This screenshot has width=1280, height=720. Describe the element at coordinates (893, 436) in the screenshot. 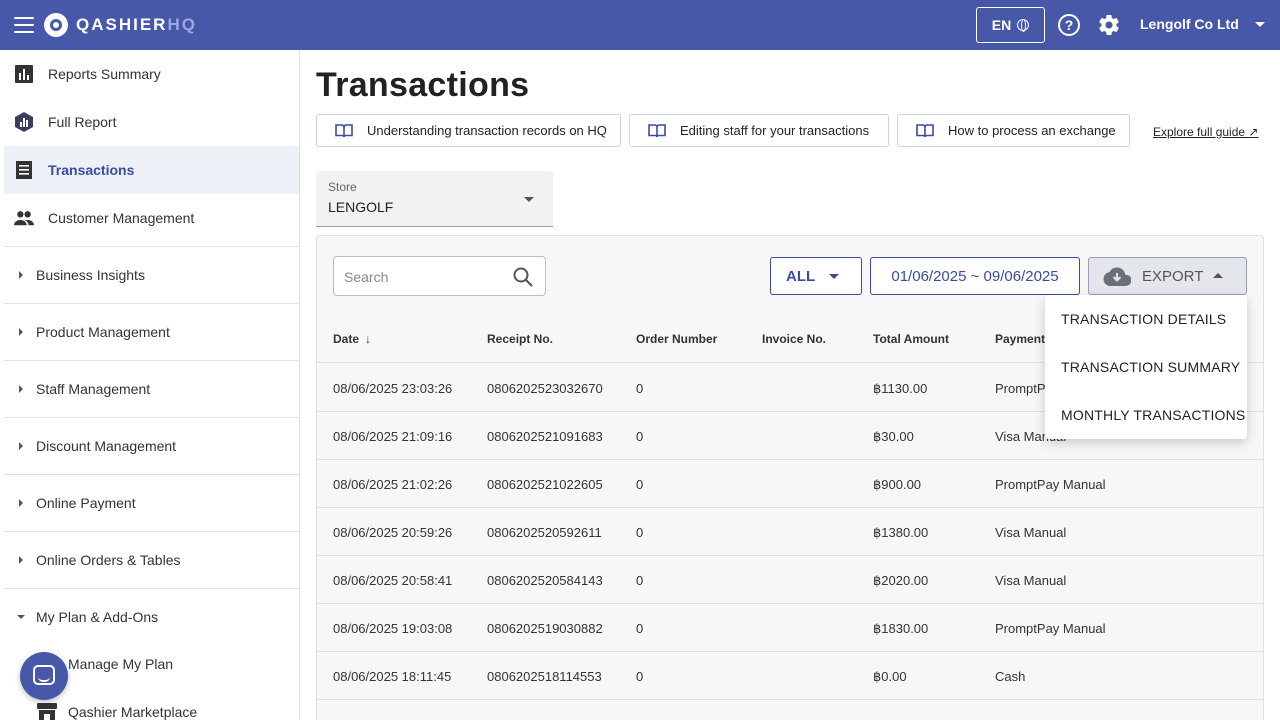

I see `cell-total-amount: ฿30.00` at that location.